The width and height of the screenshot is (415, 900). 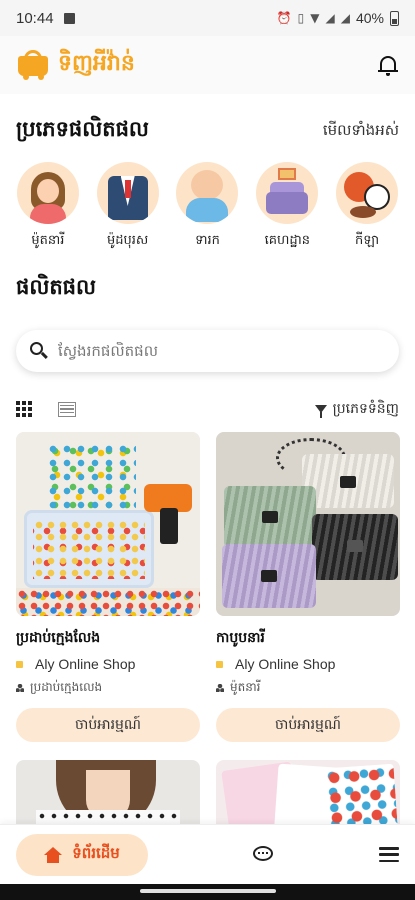 What do you see at coordinates (56, 287) in the screenshot?
I see `products-title: ផលិតផល` at bounding box center [56, 287].